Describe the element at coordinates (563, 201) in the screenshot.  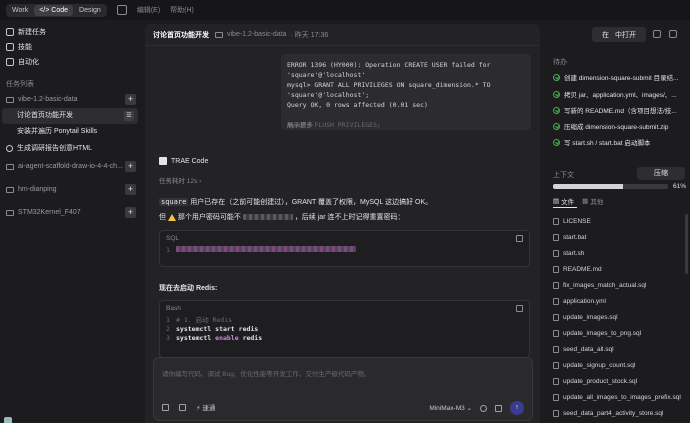
I see `tab-files: ▤ 文件` at that location.